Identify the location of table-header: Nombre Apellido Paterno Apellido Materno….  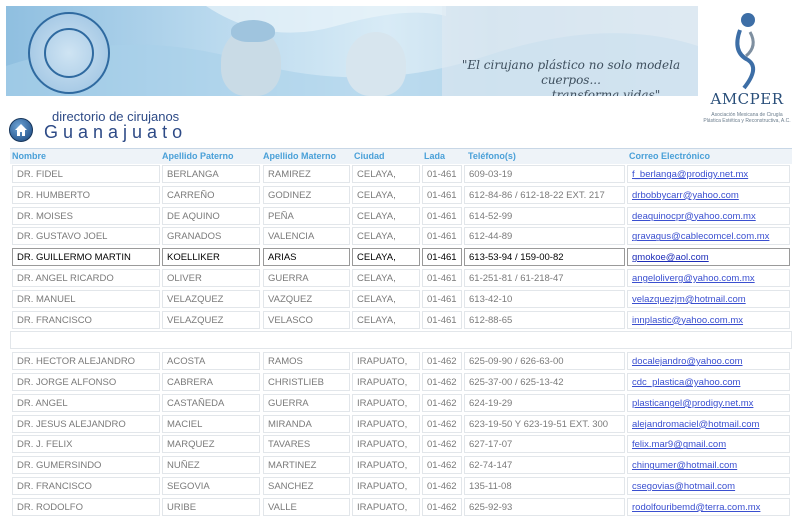
(401, 156).